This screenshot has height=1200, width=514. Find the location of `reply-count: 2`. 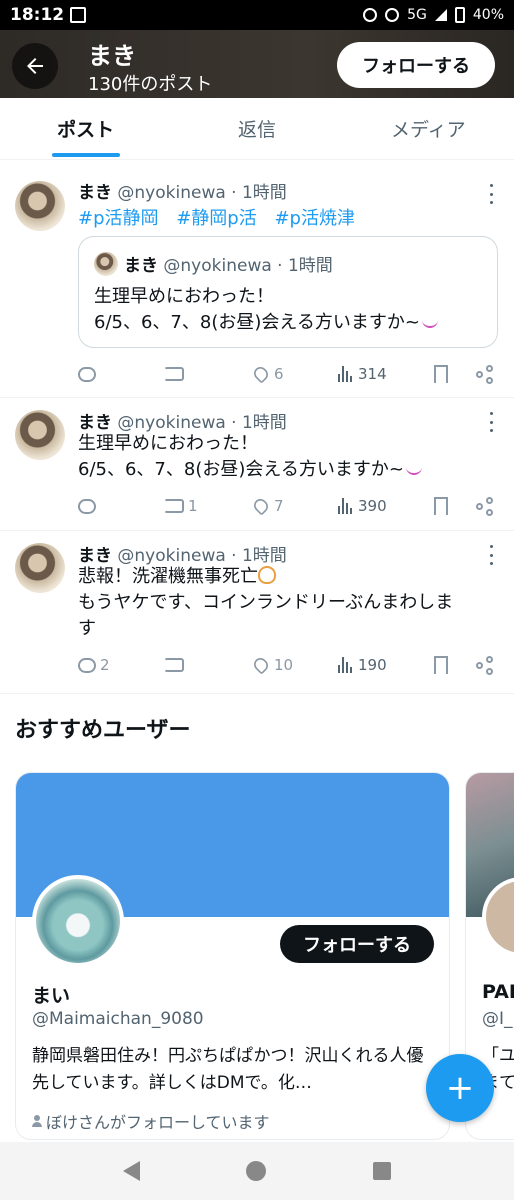

reply-count: 2 is located at coordinates (105, 665).